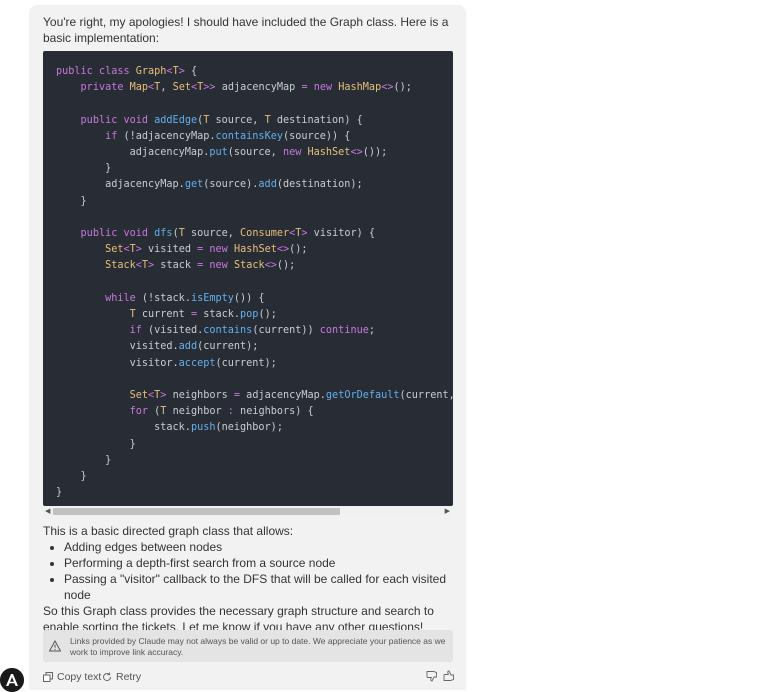  Describe the element at coordinates (47, 511) in the screenshot. I see `scroll-left-icon: ◀` at that location.